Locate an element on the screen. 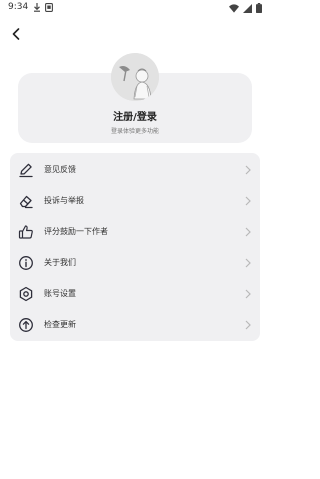 This screenshot has width=320, height=479. menu-item-feedback: 意见反馈 is located at coordinates (135, 169).